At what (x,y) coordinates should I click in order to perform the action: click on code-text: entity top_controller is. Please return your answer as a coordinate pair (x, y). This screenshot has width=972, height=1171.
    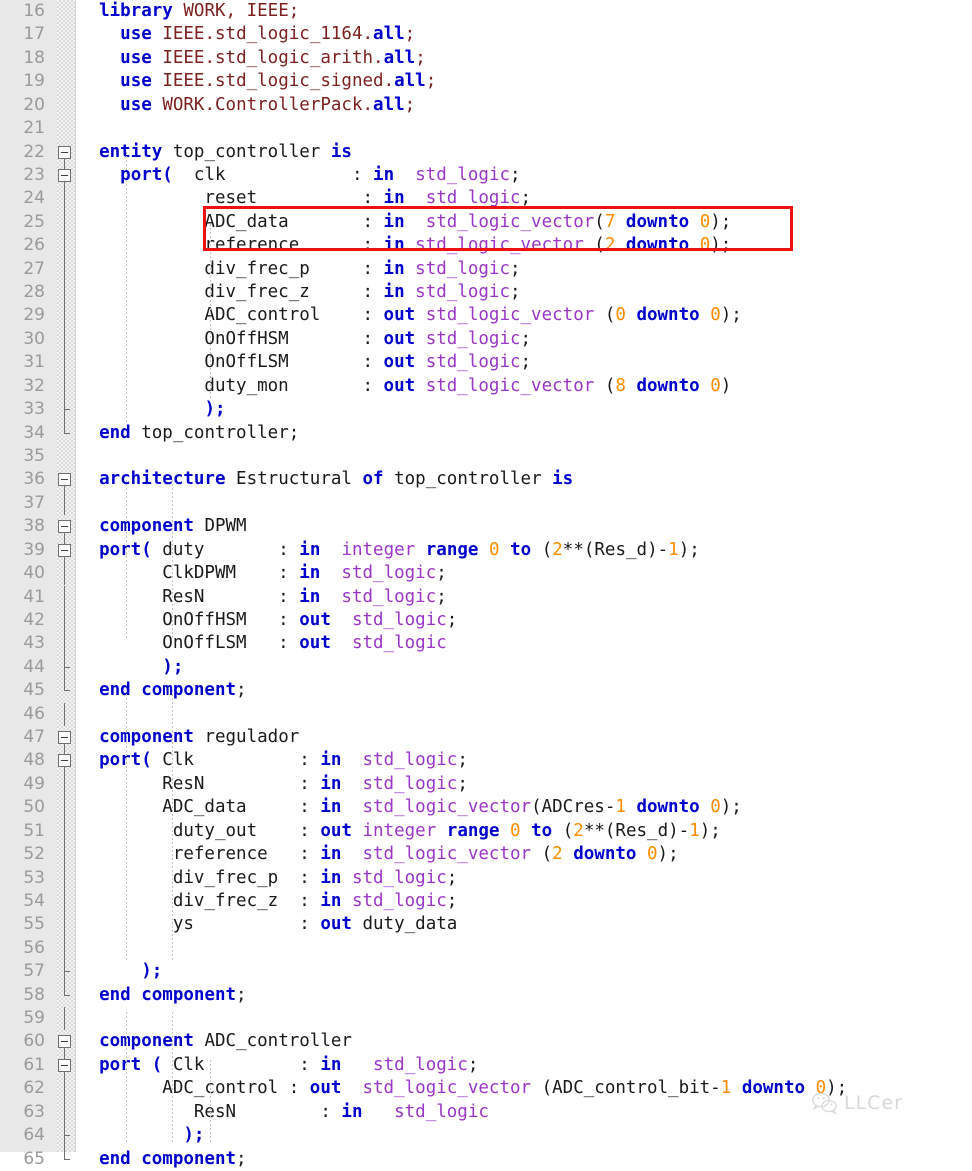
    Looking at the image, I should click on (215, 152).